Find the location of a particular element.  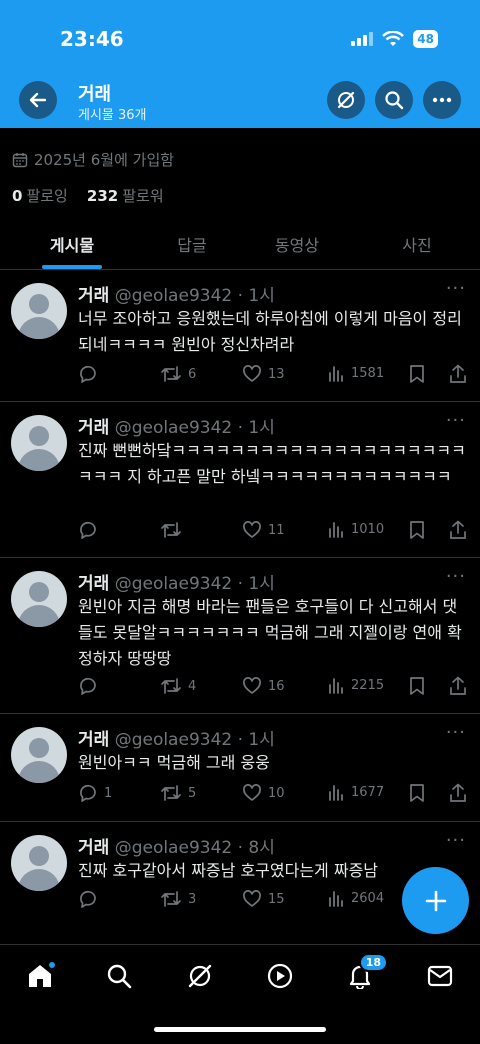

repost-icon is located at coordinates (171, 686).